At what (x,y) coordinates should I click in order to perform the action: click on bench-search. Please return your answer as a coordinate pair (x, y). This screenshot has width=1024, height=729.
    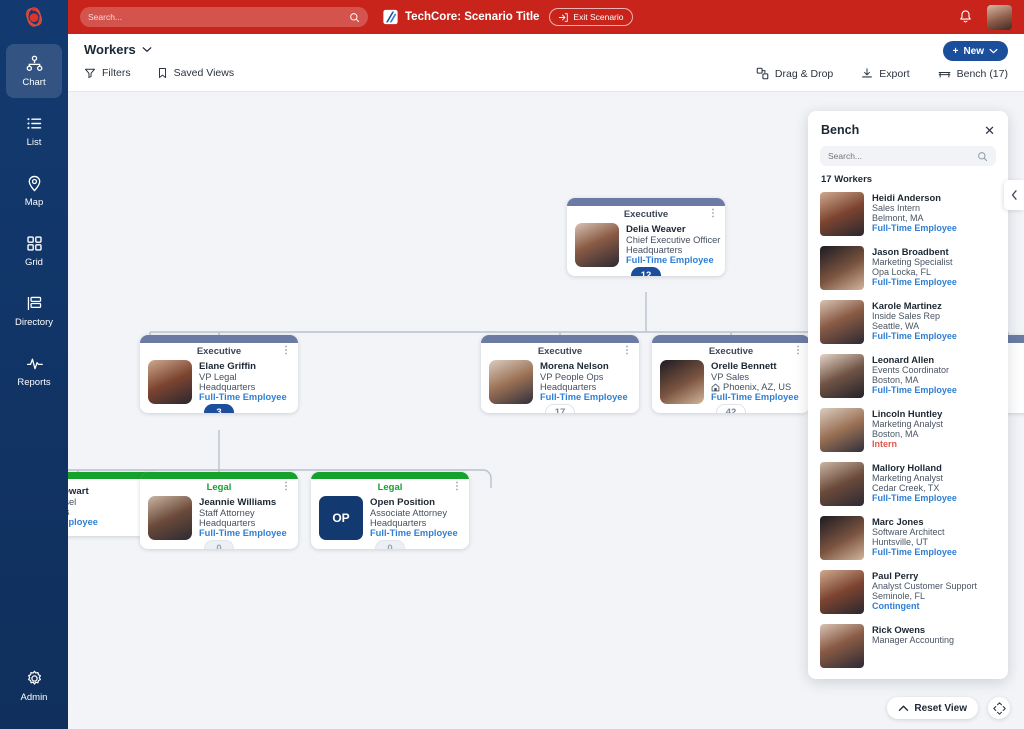
    Looking at the image, I should click on (908, 156).